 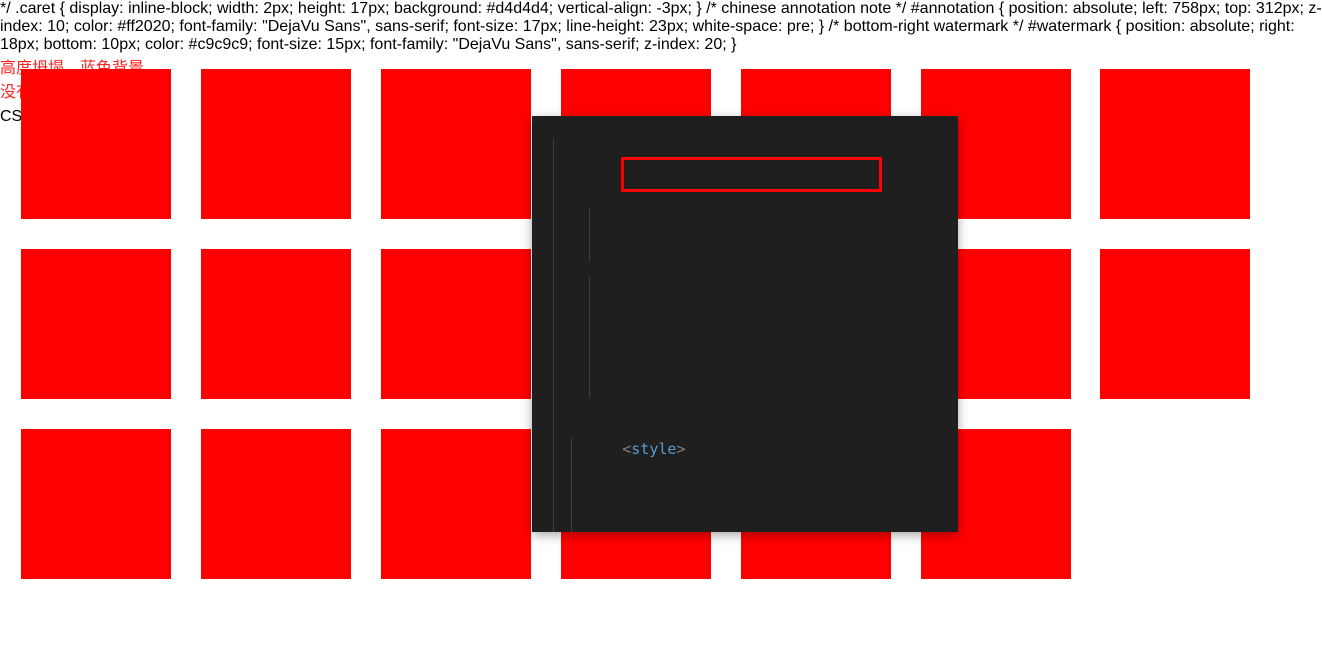 I want to click on code-line-container-selector: .container{, so click(x=745, y=531).